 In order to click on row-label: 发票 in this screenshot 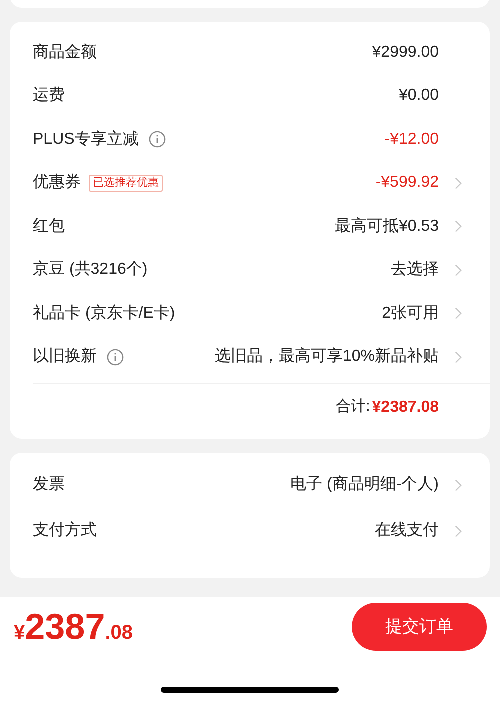, I will do `click(49, 485)`.